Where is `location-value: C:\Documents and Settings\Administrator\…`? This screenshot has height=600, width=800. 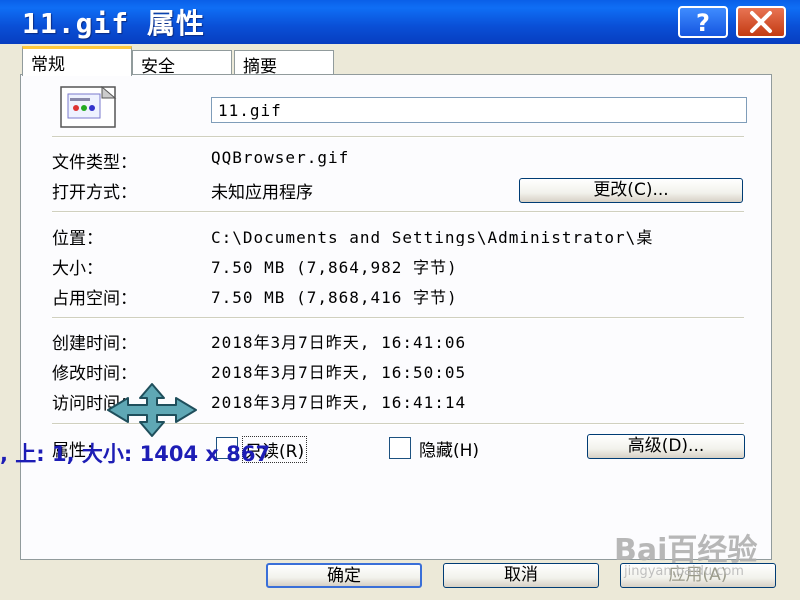
location-value: C:\Documents and Settings\Administrator\… is located at coordinates (432, 237).